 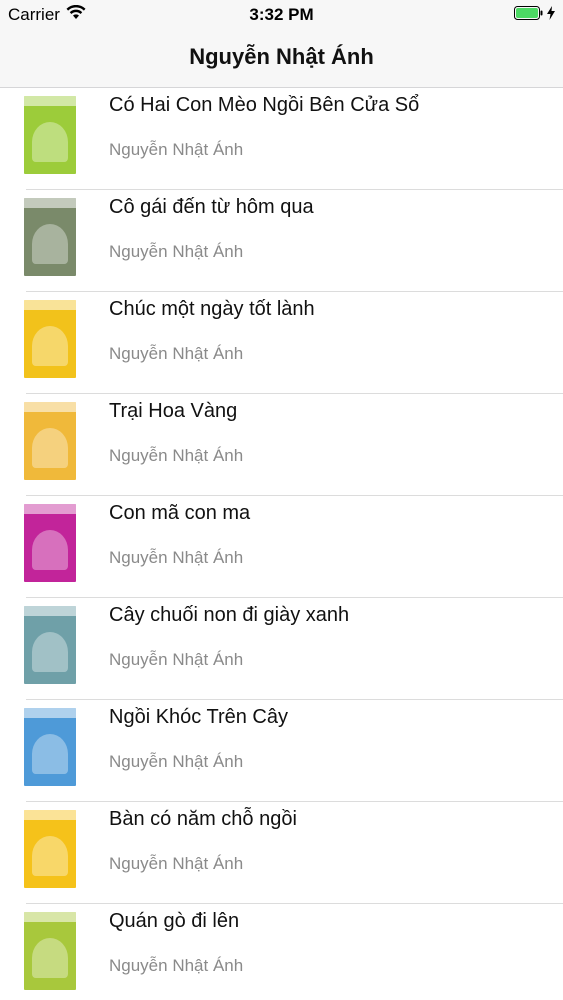 I want to click on list-item: Chúc một ngày tốt lành Nguyễn Nhật Ánh, so click(x=293, y=343).